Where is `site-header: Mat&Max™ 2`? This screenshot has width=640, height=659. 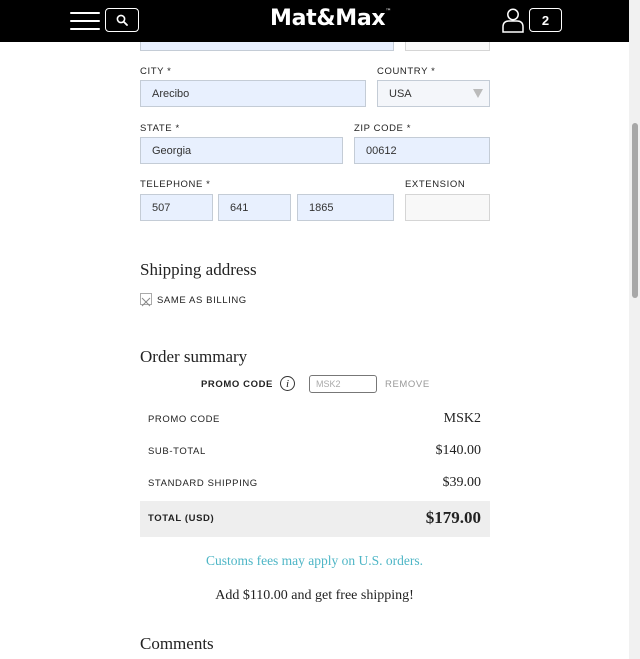 site-header: Mat&Max™ 2 is located at coordinates (314, 21).